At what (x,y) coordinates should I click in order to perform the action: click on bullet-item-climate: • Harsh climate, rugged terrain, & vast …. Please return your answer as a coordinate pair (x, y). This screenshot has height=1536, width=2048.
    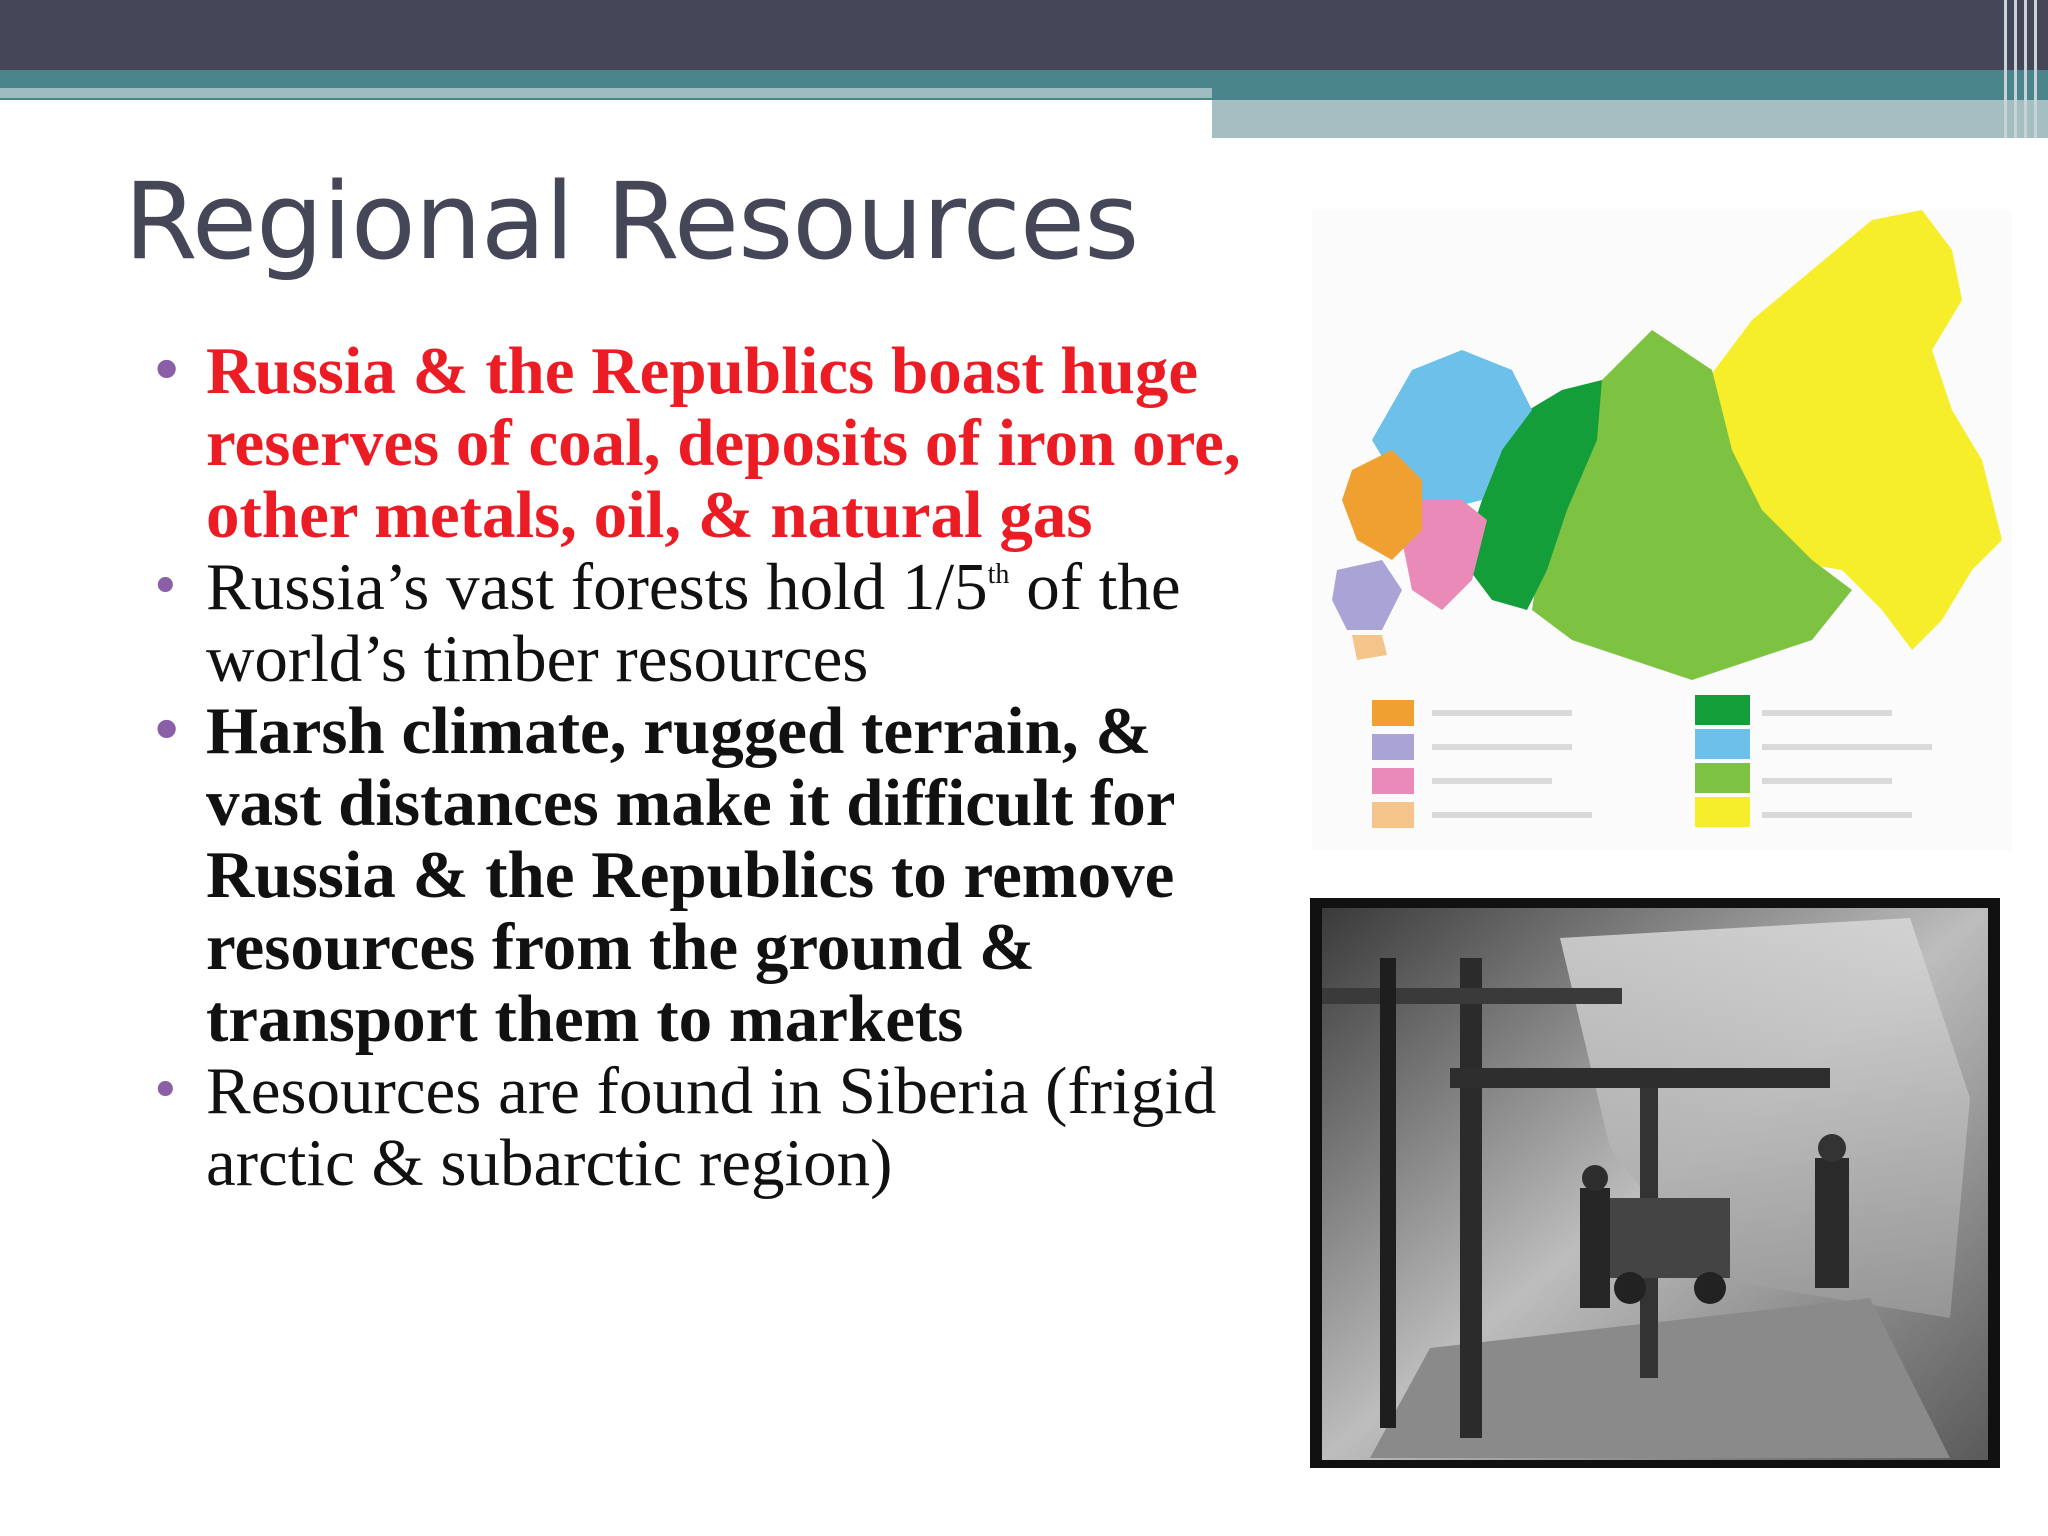
    Looking at the image, I should click on (711, 875).